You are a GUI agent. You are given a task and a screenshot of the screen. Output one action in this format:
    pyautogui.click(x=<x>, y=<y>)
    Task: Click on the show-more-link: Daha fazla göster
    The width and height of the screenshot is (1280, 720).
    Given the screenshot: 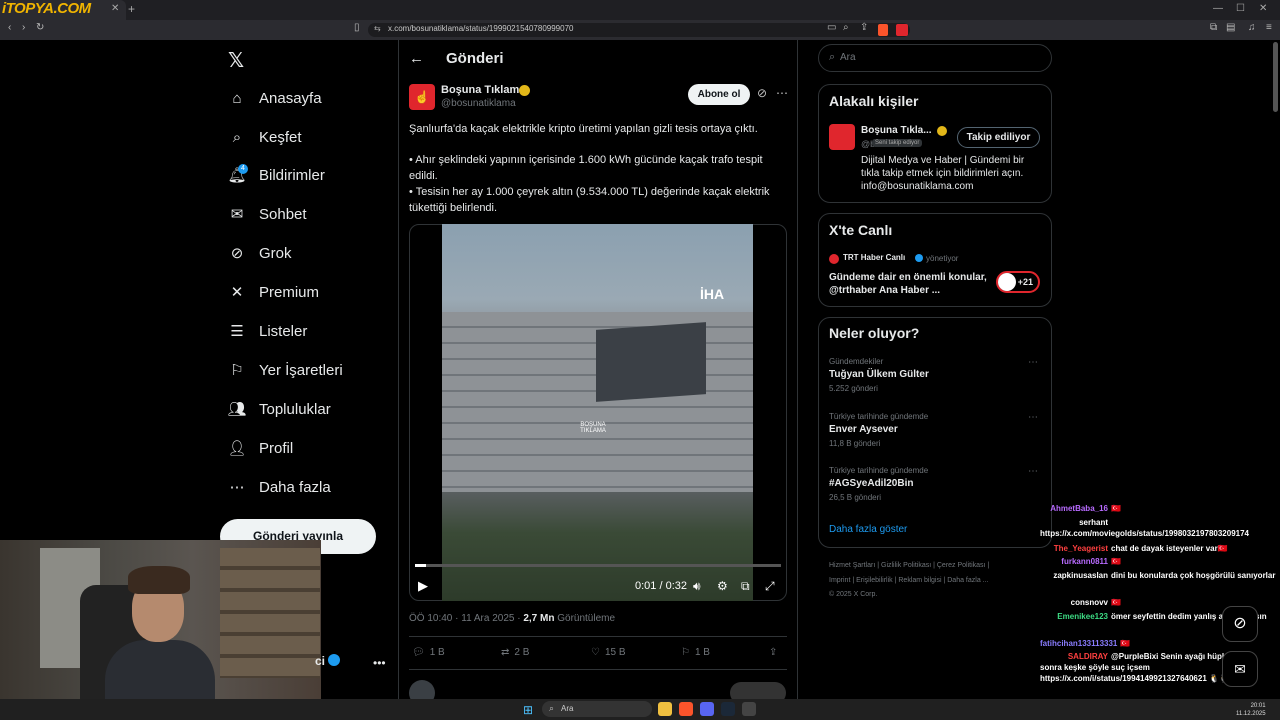 What is the action you would take?
    pyautogui.click(x=868, y=529)
    